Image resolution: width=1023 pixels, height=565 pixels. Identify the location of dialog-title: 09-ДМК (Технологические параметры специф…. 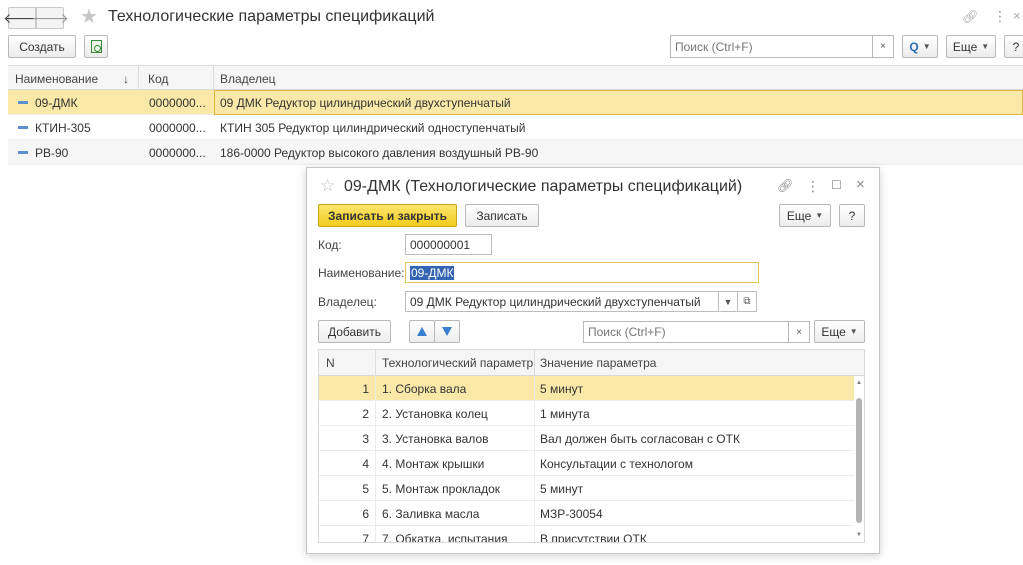
(543, 186).